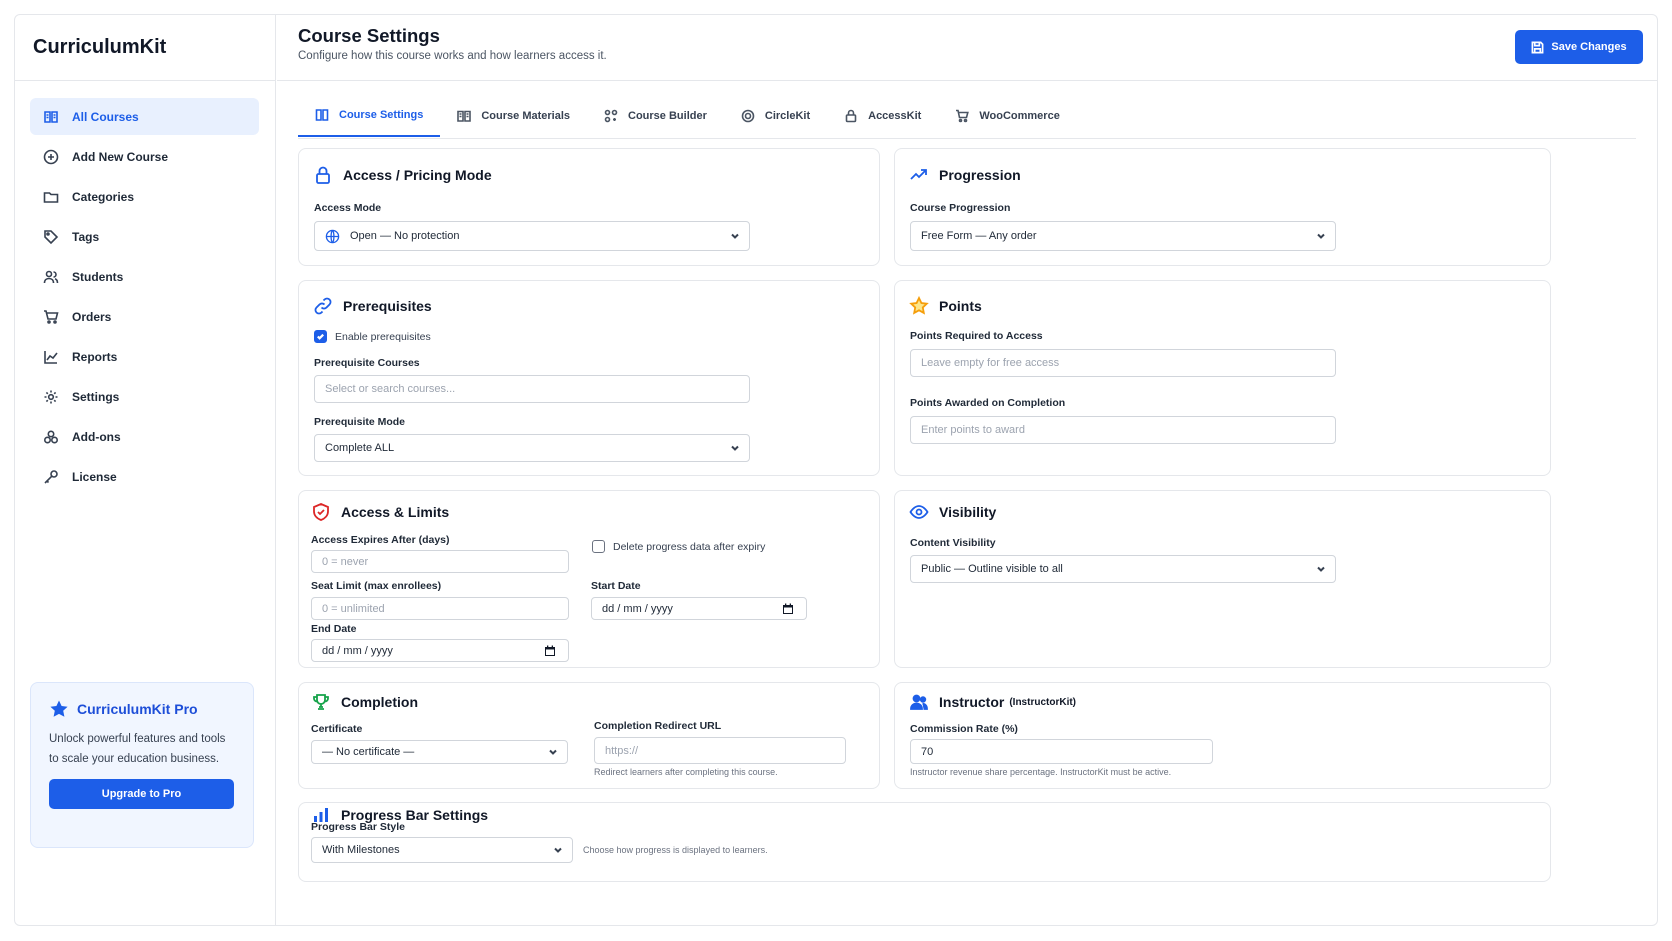 The width and height of the screenshot is (1672, 941). What do you see at coordinates (699, 608) in the screenshot?
I see `start-date-input: dd / mm / yyyy` at bounding box center [699, 608].